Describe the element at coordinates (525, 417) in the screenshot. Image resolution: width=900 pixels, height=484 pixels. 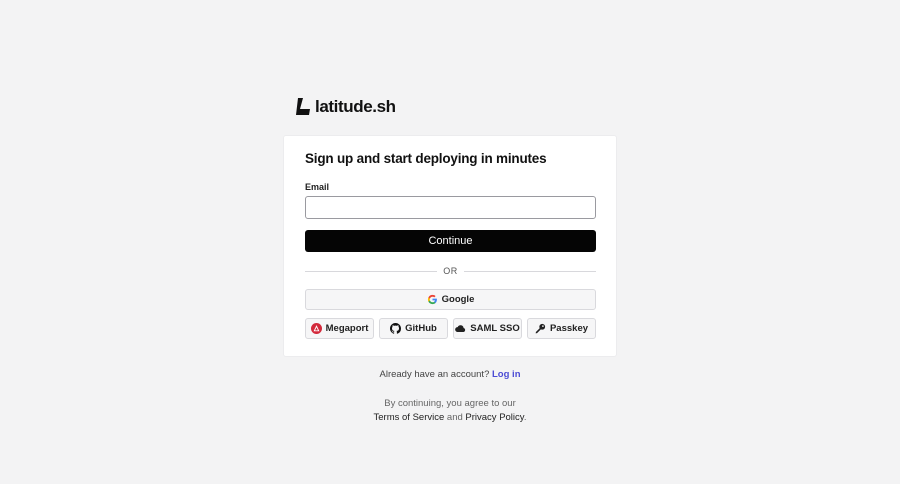
I see `period-text: .` at that location.